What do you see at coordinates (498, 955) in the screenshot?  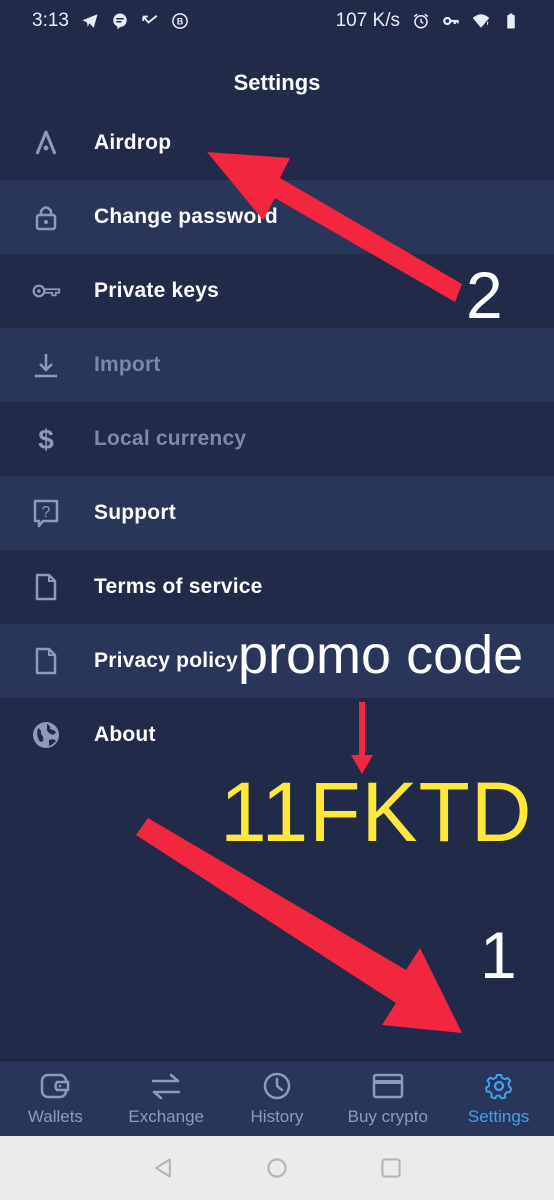 I see `step-1-label: 1` at bounding box center [498, 955].